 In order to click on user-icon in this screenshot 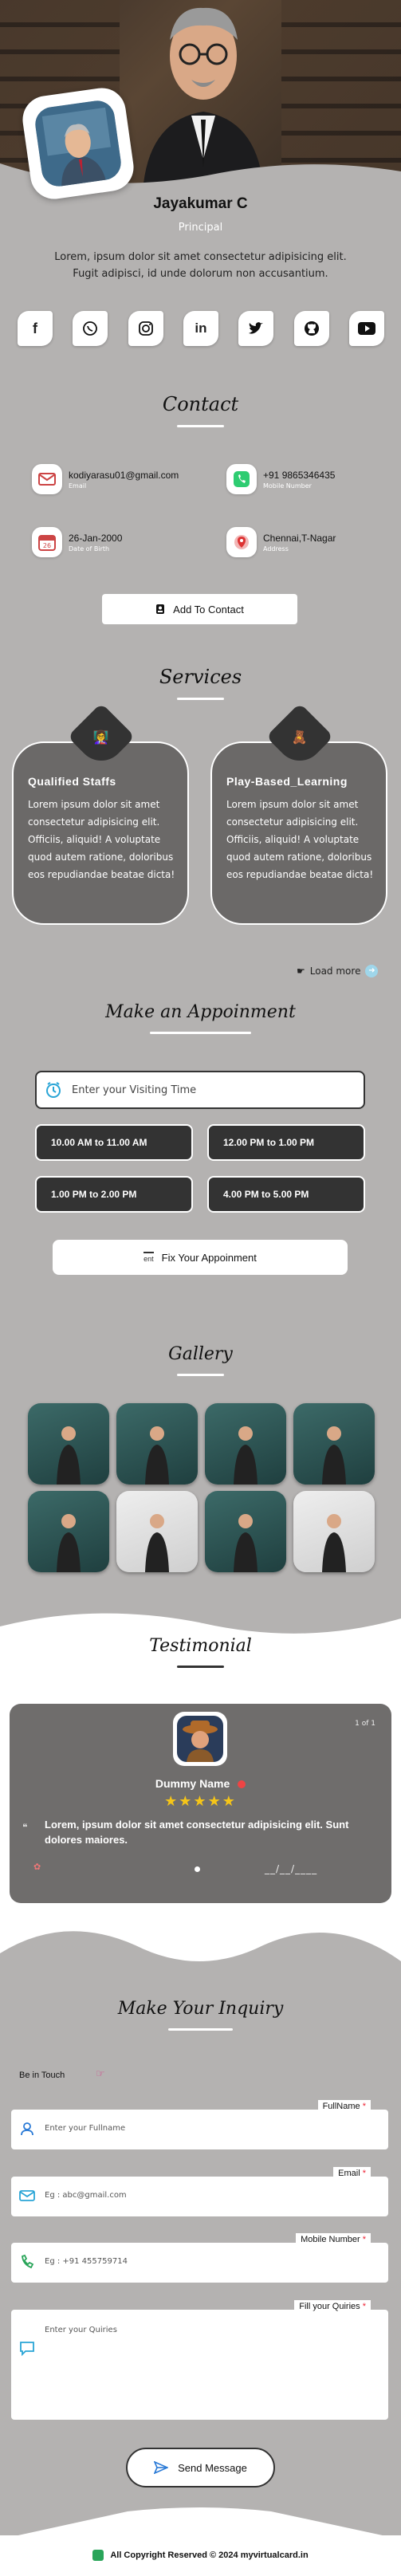, I will do `click(27, 2129)`.